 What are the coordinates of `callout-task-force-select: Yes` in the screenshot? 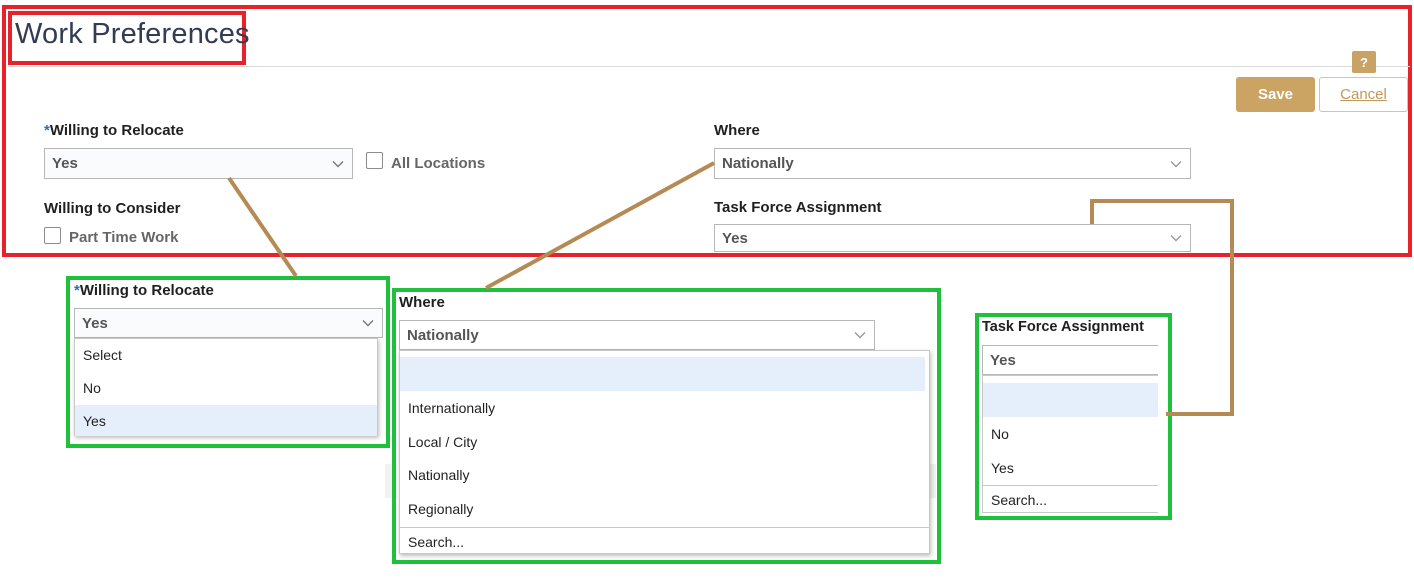 It's located at (1070, 360).